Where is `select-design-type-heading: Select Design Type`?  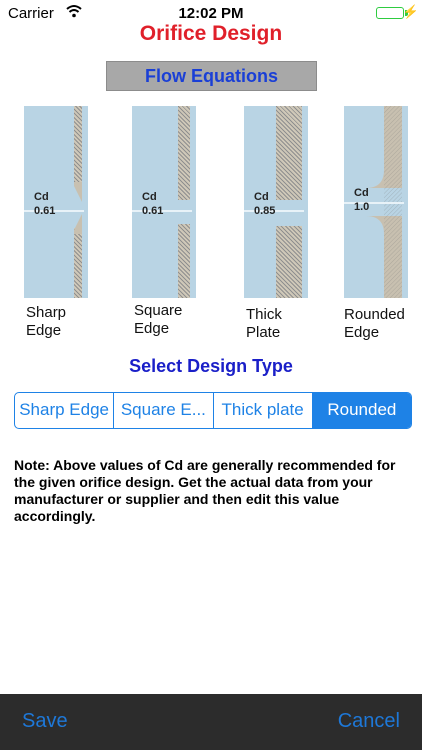 select-design-type-heading: Select Design Type is located at coordinates (211, 366).